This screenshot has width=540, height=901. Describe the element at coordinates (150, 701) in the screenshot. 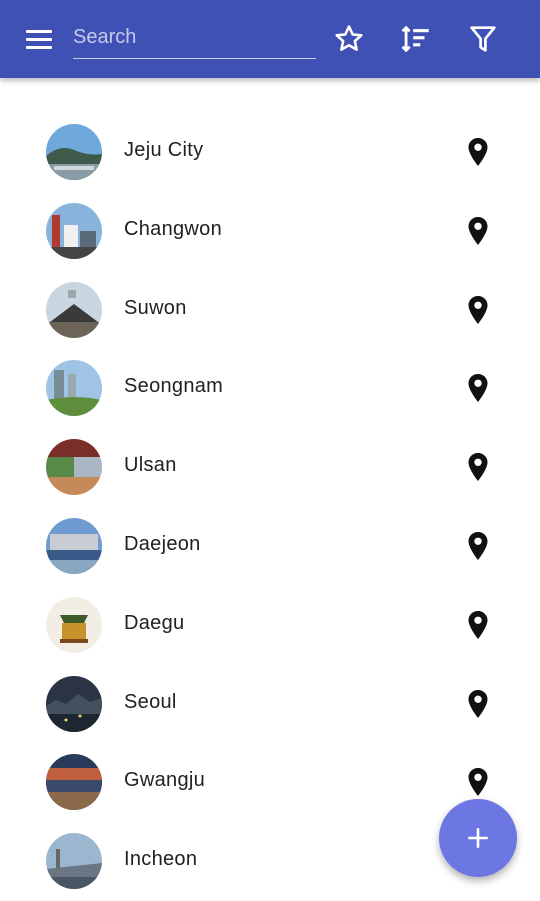

I see `city-name: Seoul` at that location.